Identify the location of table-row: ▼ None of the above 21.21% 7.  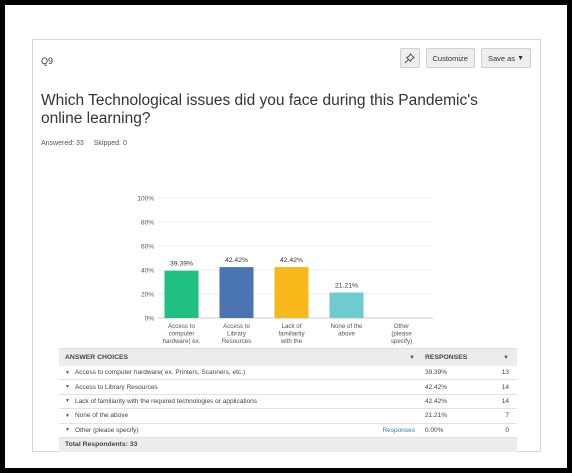
(288, 416).